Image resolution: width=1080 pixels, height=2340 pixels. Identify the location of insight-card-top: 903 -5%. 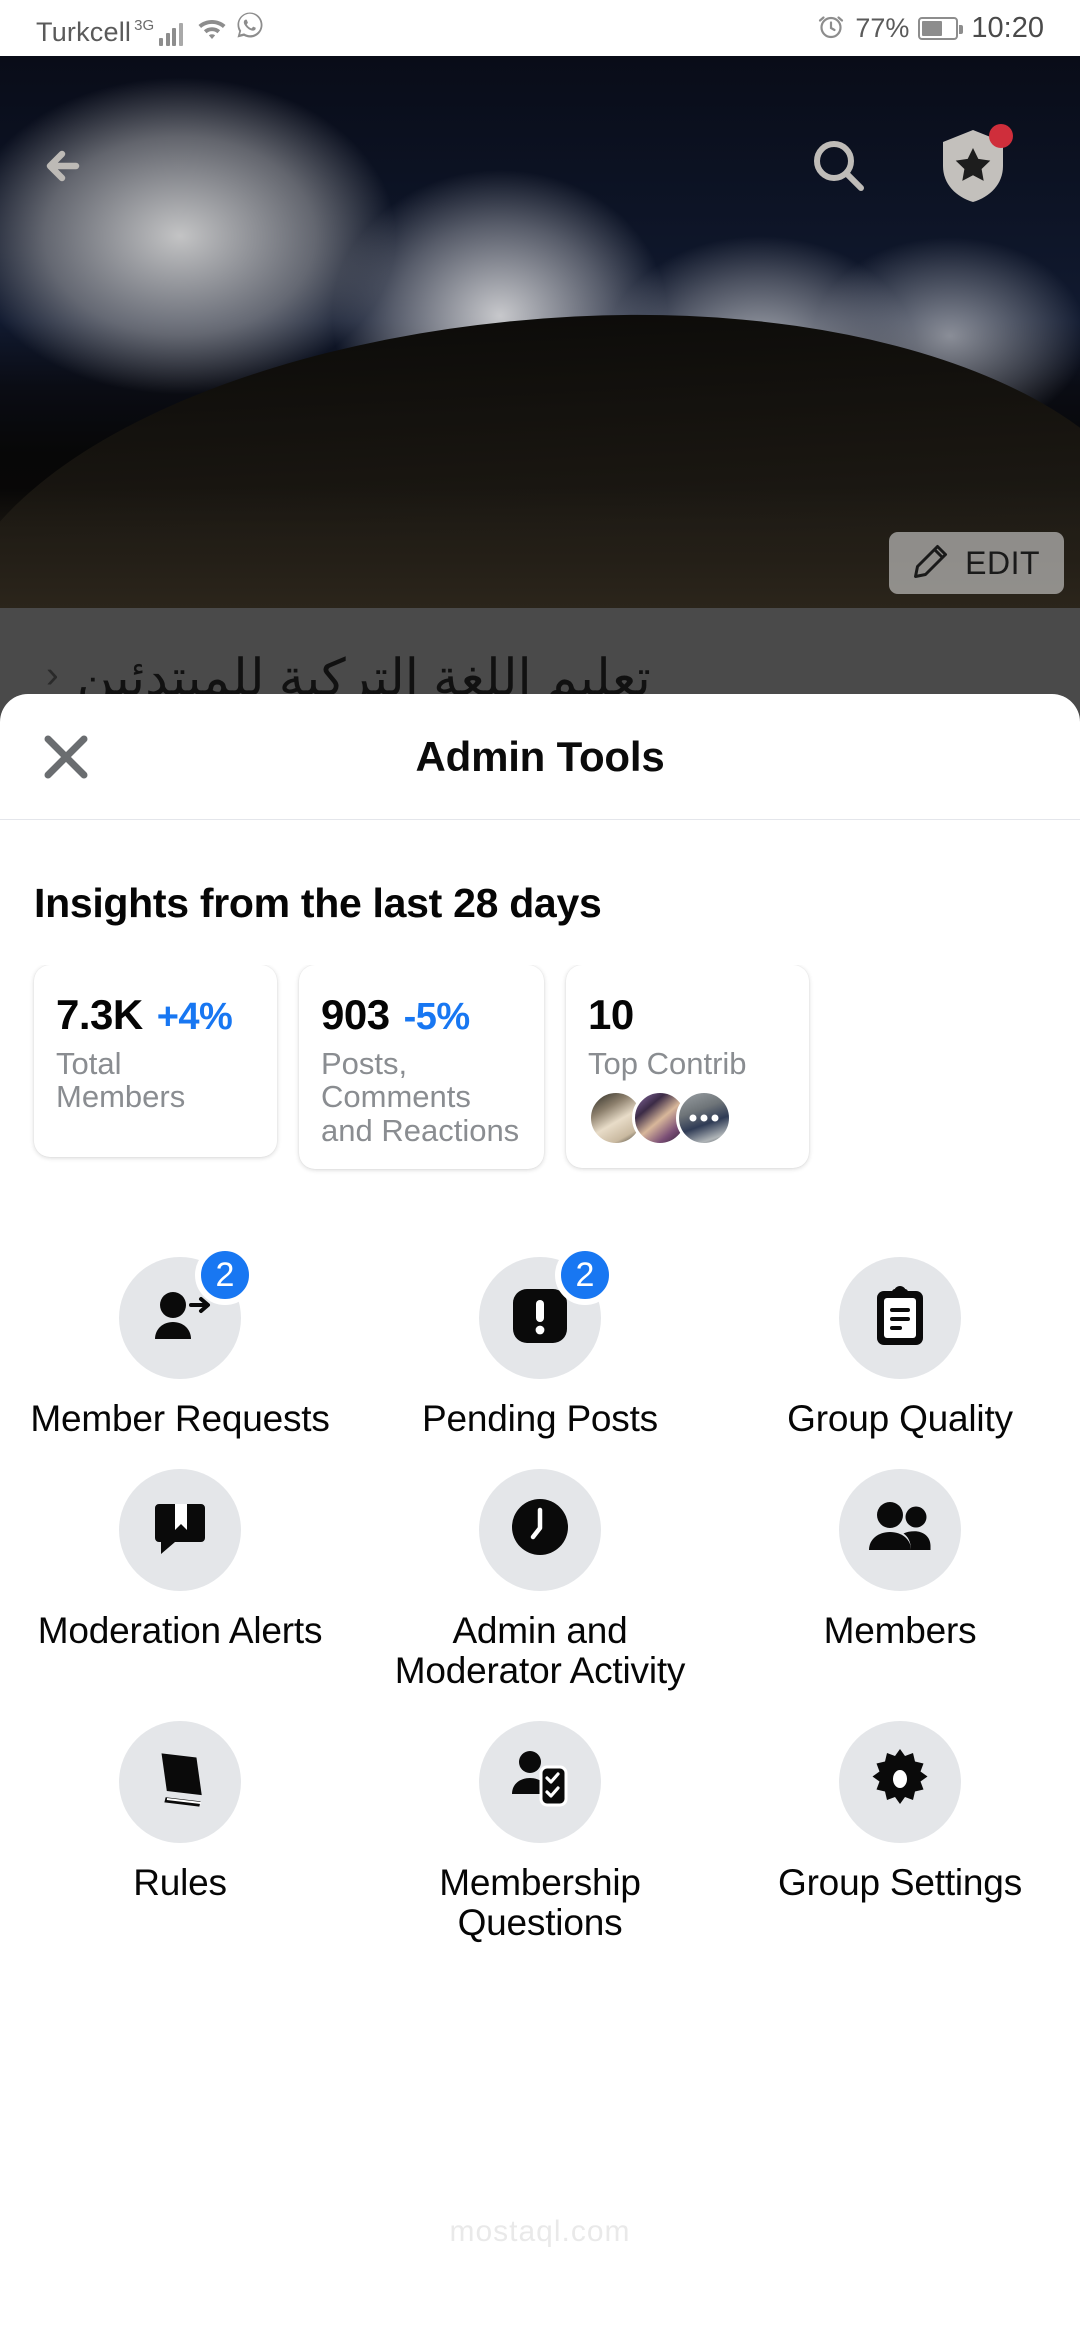
(421, 1015).